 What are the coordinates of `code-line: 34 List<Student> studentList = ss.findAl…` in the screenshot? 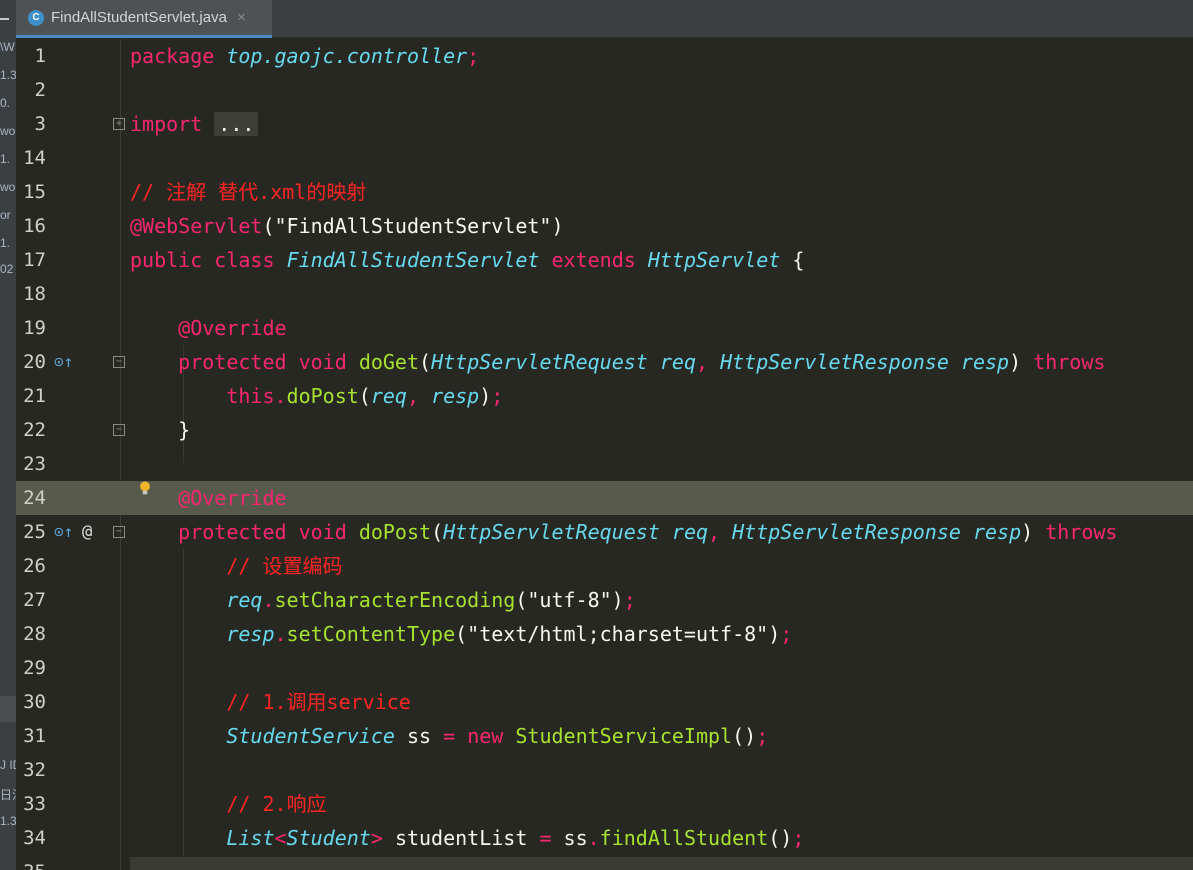 It's located at (604, 838).